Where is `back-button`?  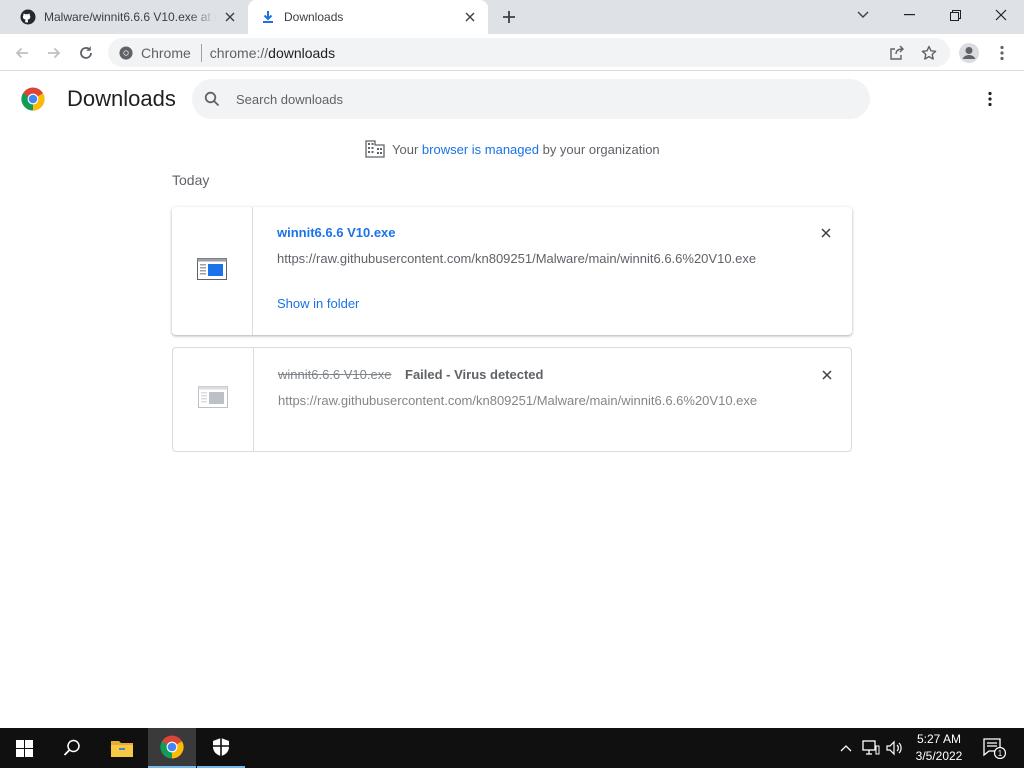
back-button is located at coordinates (22, 53).